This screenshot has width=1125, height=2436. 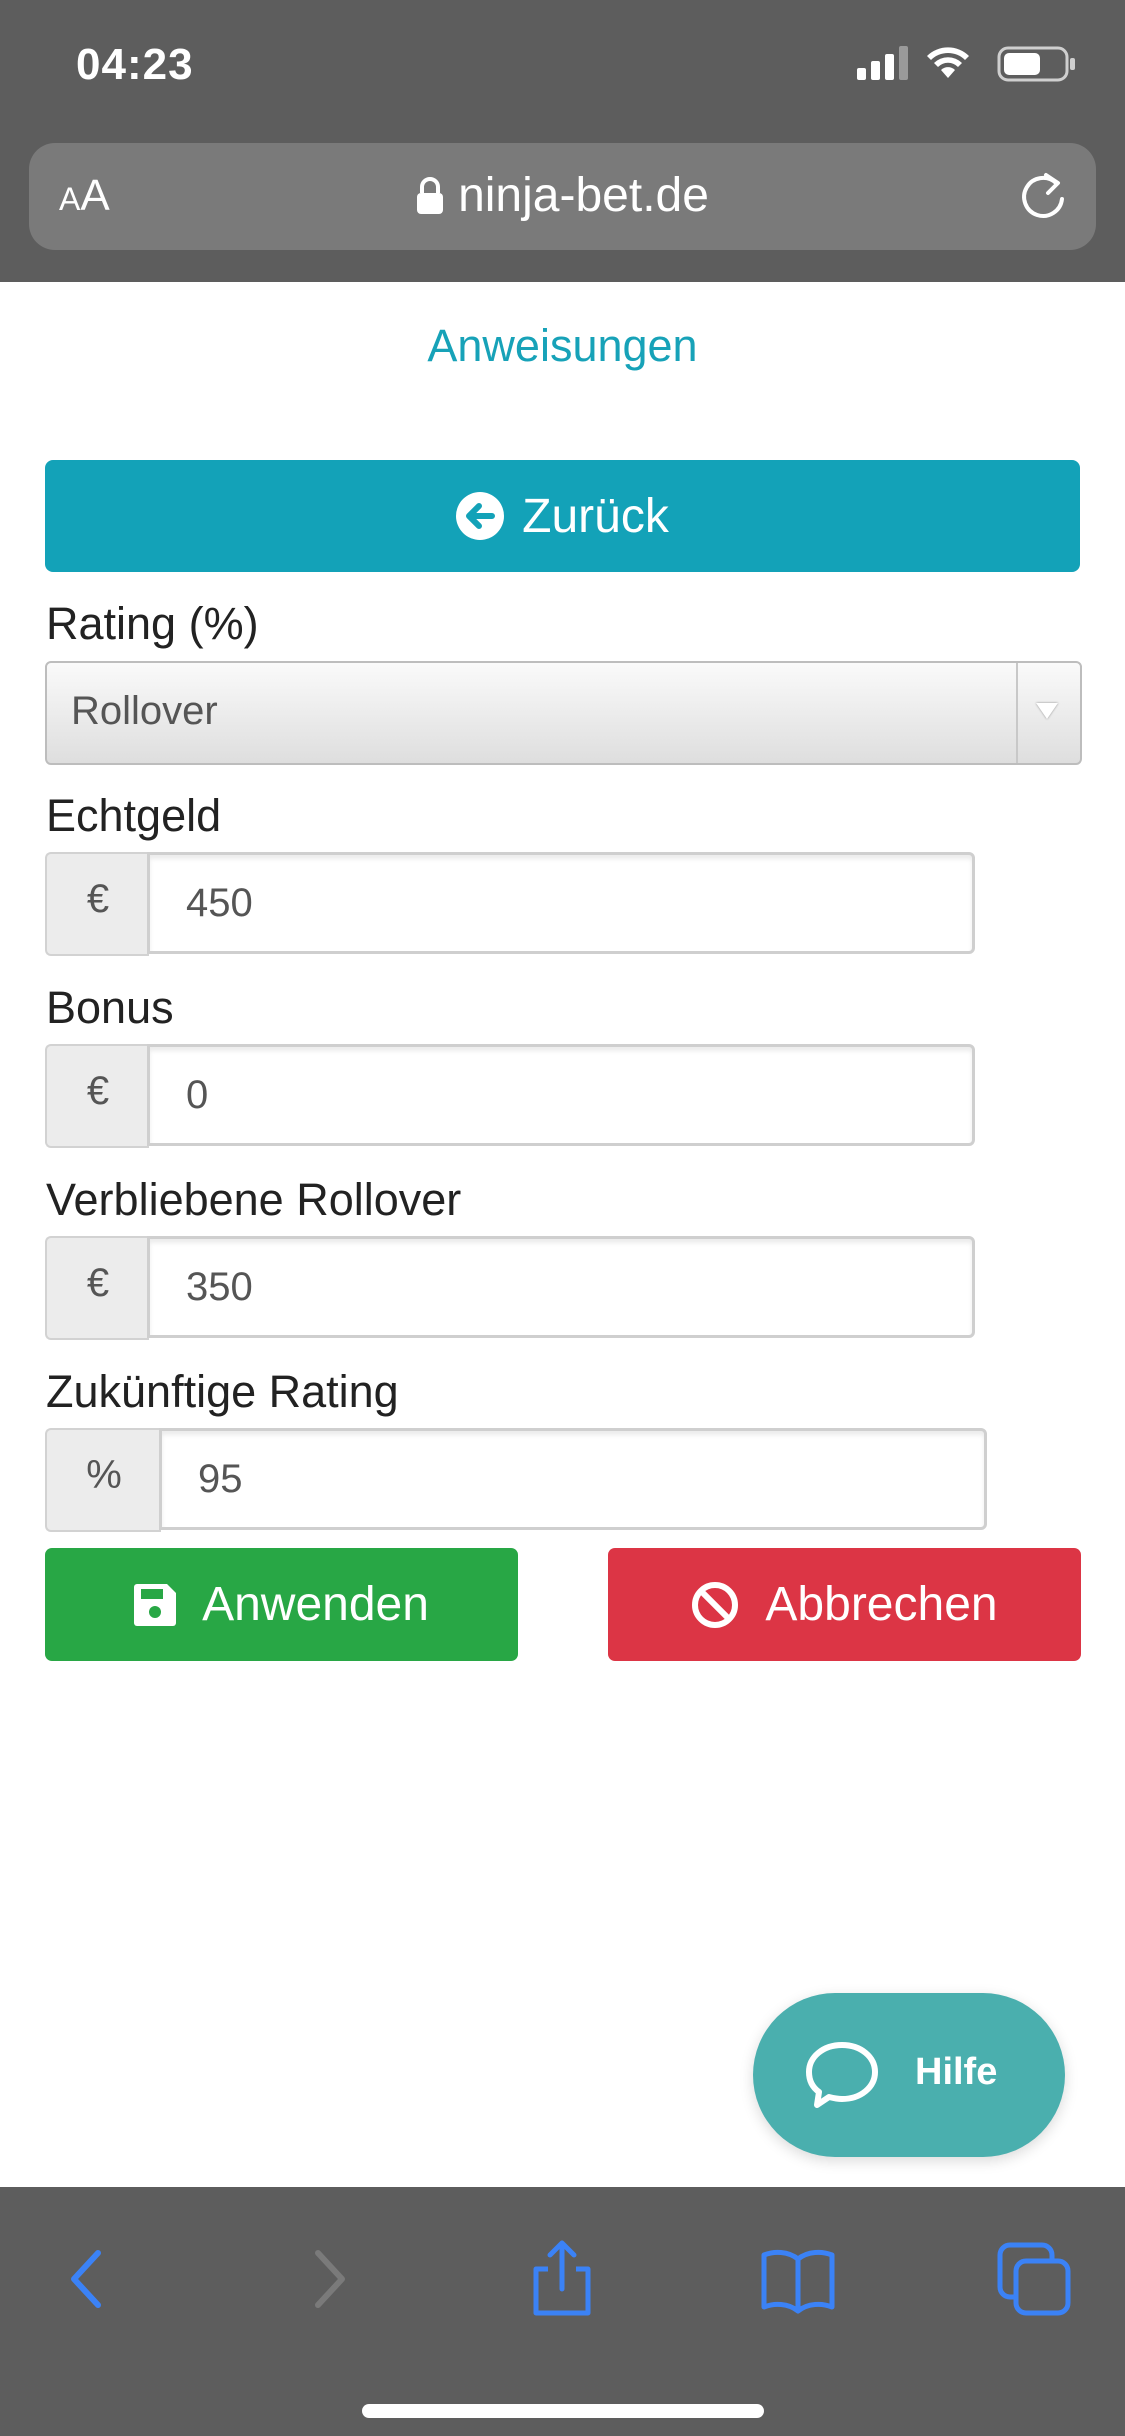 What do you see at coordinates (842, 2075) in the screenshot?
I see `chat-bubble-icon` at bounding box center [842, 2075].